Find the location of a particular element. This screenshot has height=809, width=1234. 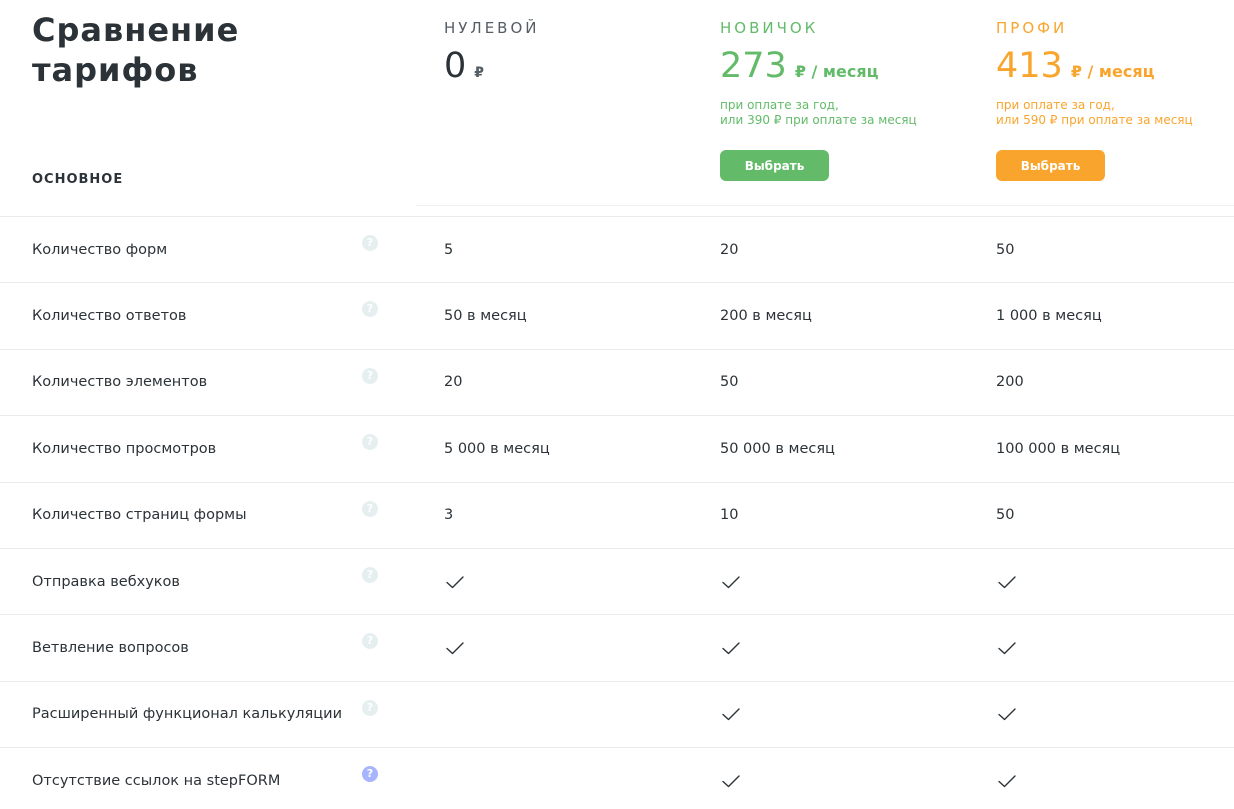

feature-label: Количество форм is located at coordinates (100, 249).